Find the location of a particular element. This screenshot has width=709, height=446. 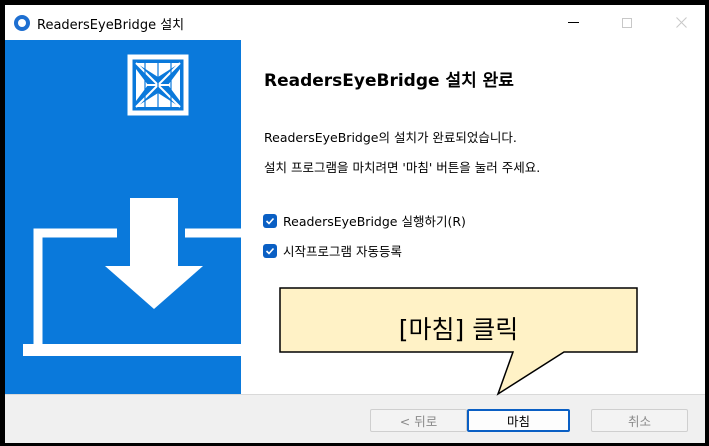

maximize-button is located at coordinates (627, 22).